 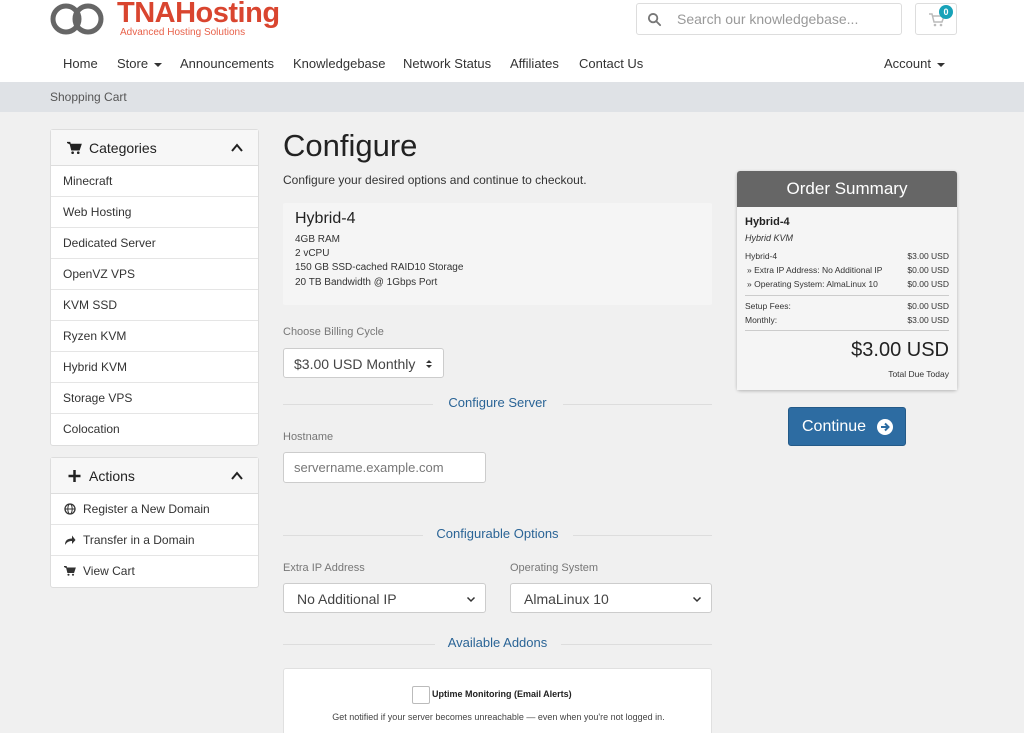 I want to click on action-register-domain: Register a New Domain, so click(x=154, y=509).